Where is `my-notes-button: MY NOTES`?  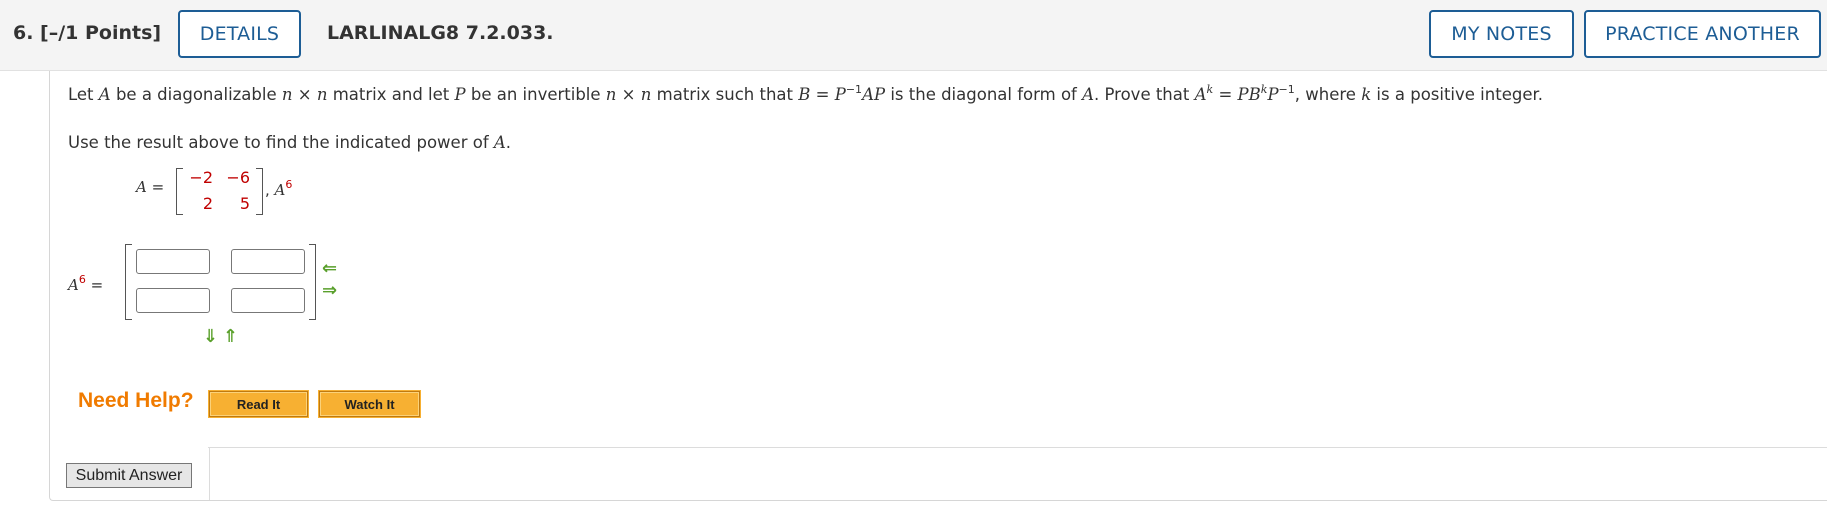 my-notes-button: MY NOTES is located at coordinates (1501, 34).